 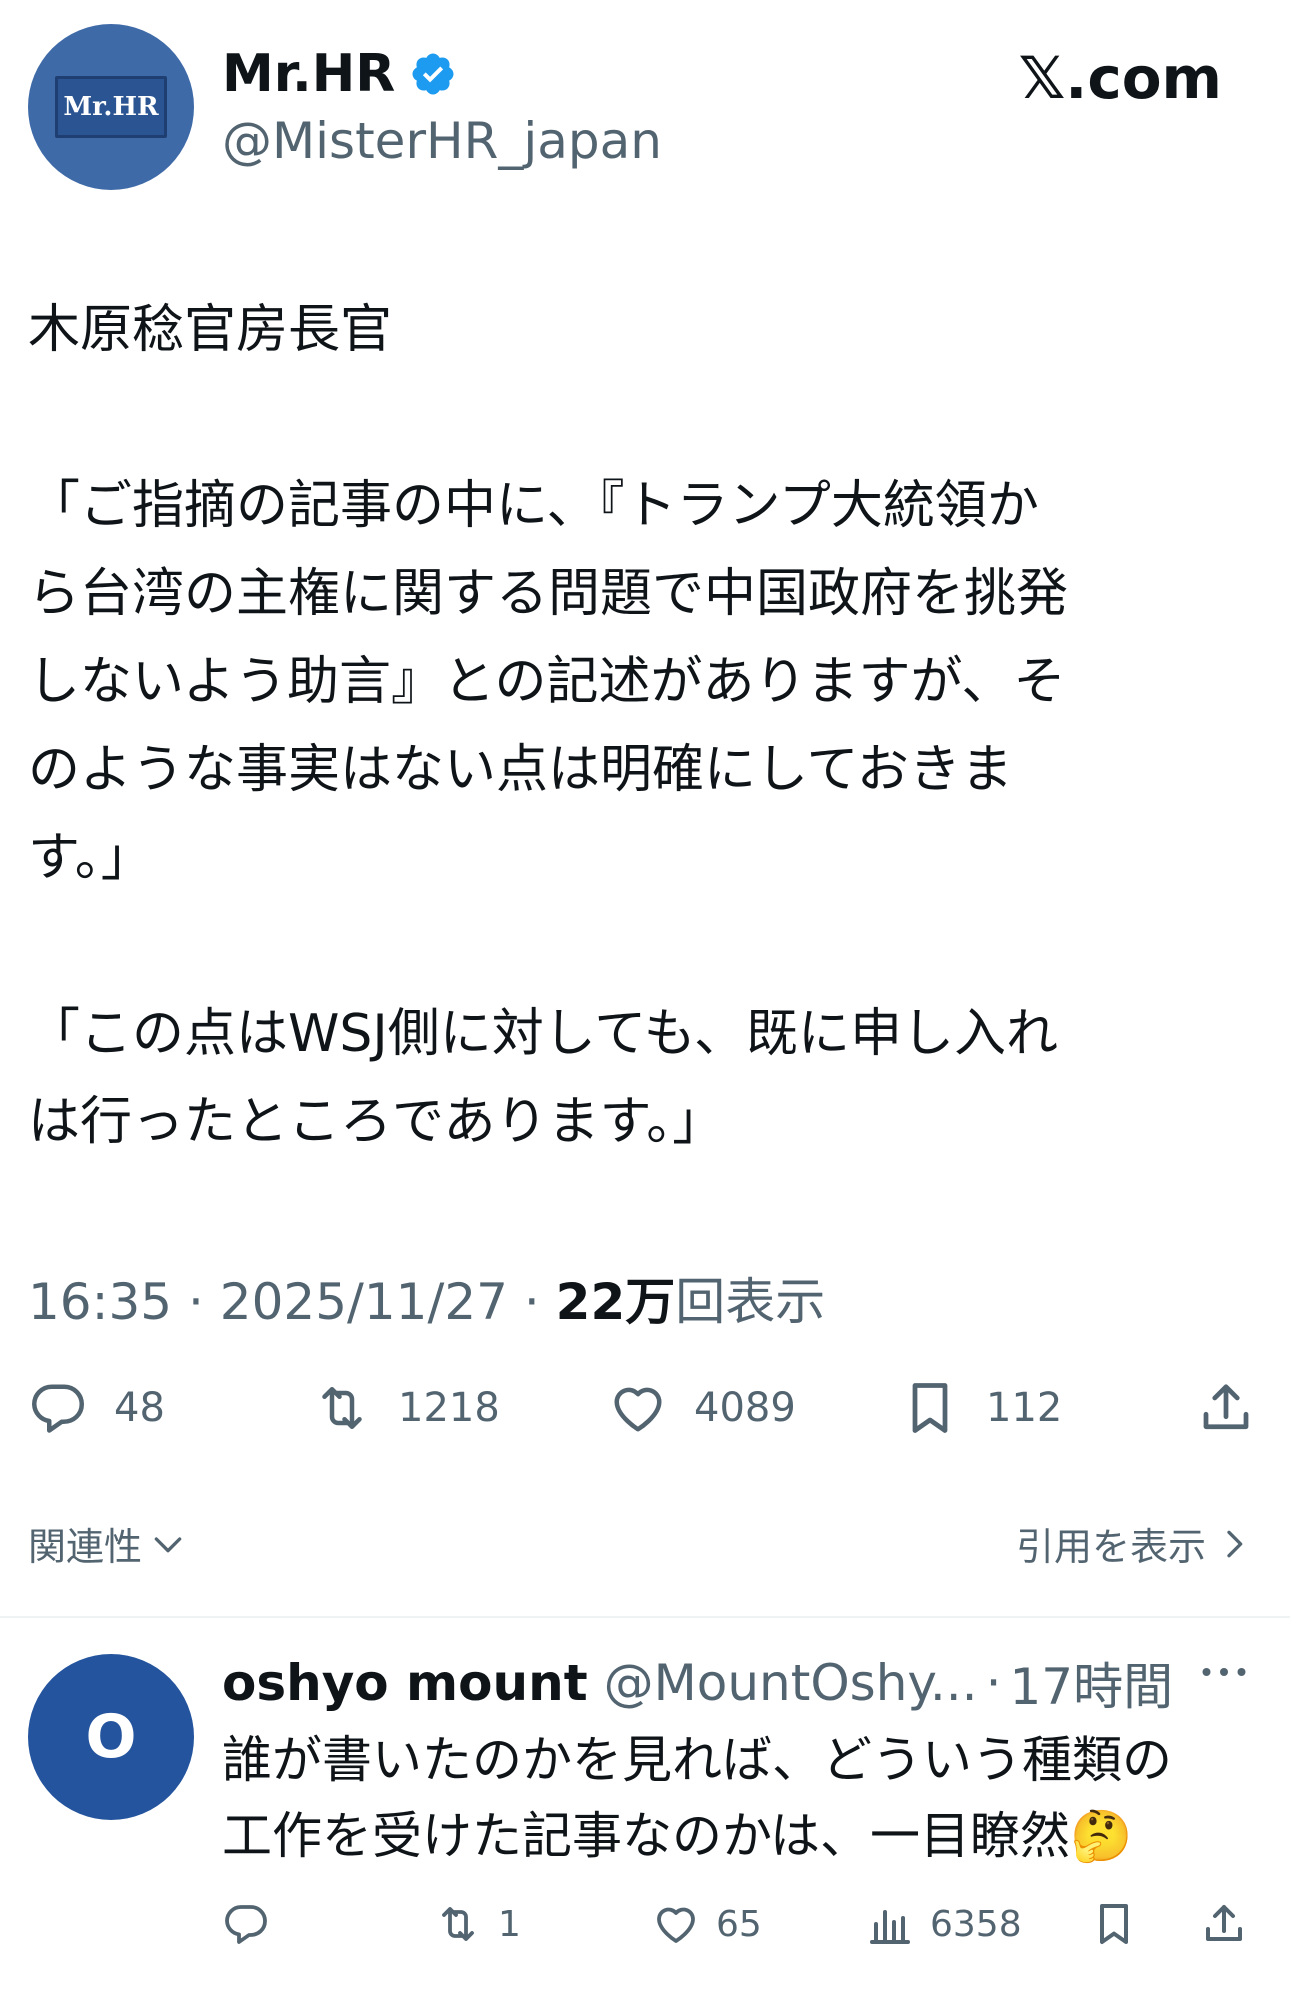 I want to click on view-quotes-link: 引用を表示, so click(x=1135, y=1543).